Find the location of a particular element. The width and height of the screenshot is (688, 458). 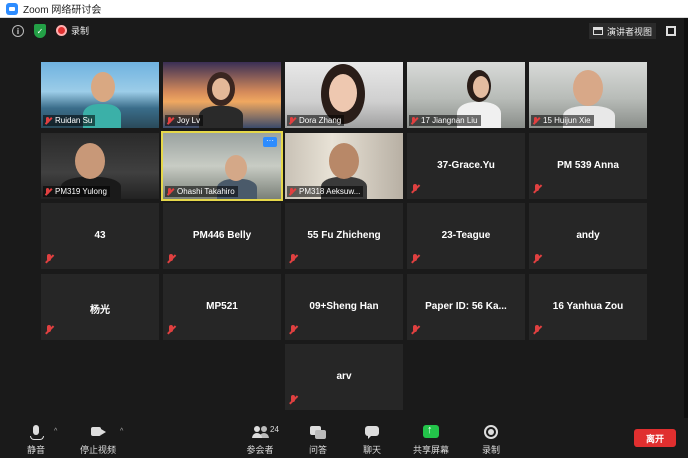

stop-video-label: 停止视频 is located at coordinates (97, 450).